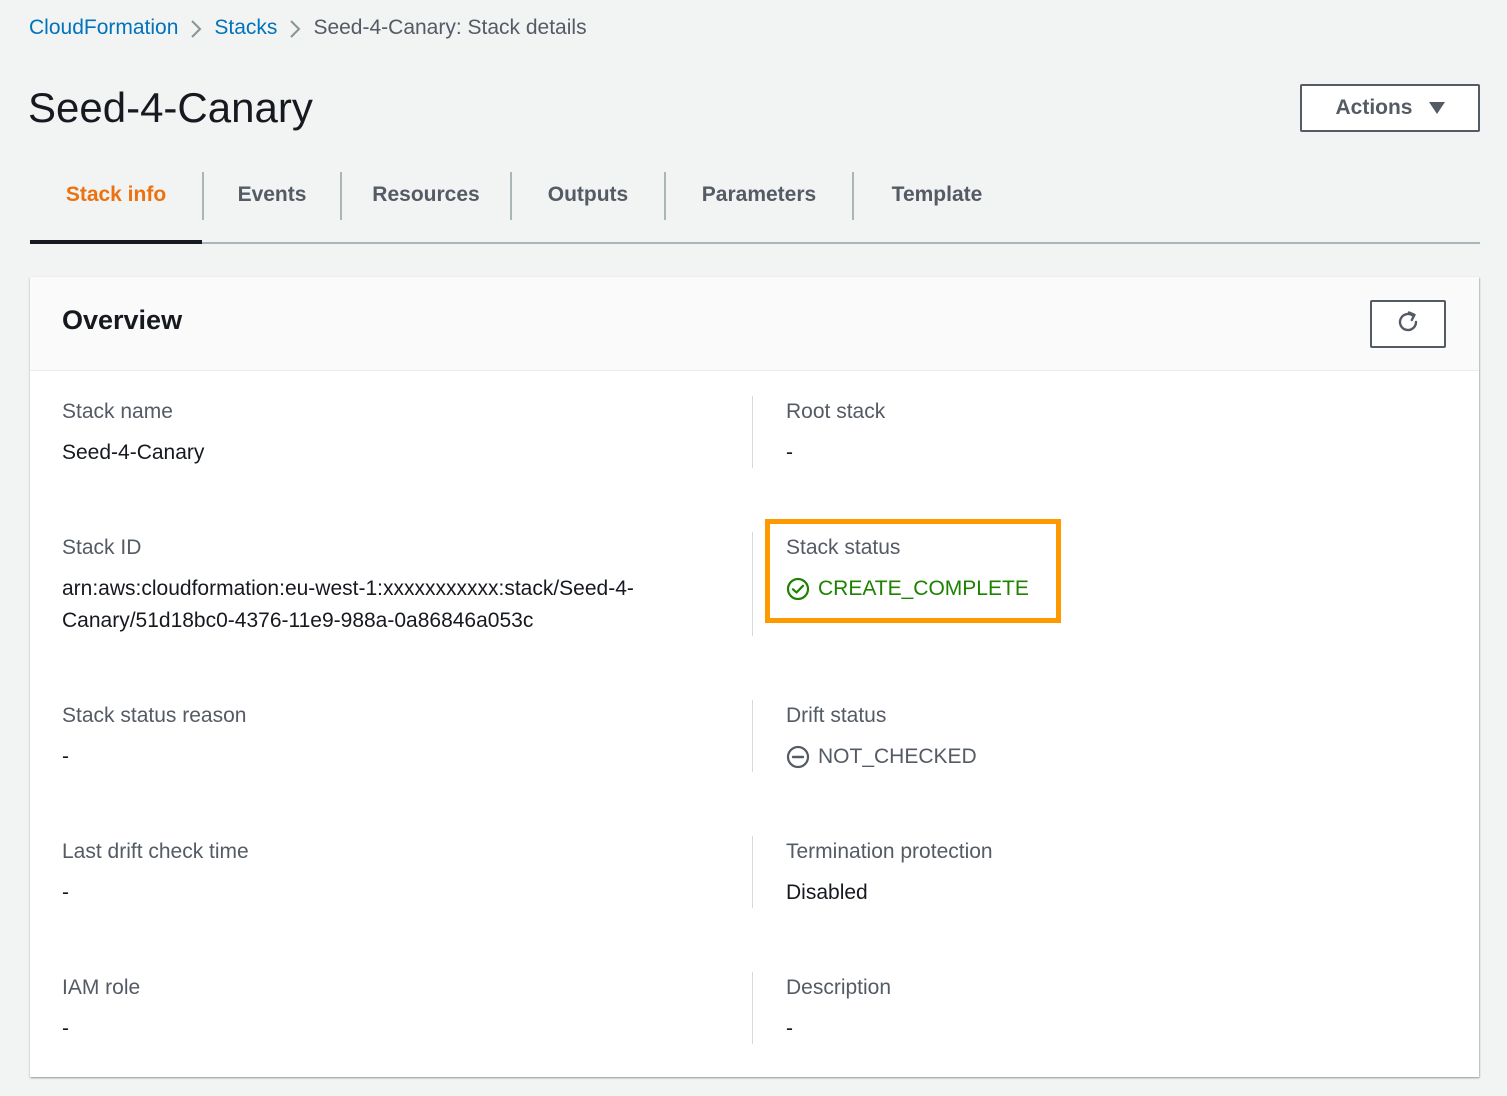 Image resolution: width=1507 pixels, height=1096 pixels. What do you see at coordinates (843, 547) in the screenshot?
I see `stack-status-label: Stack status` at bounding box center [843, 547].